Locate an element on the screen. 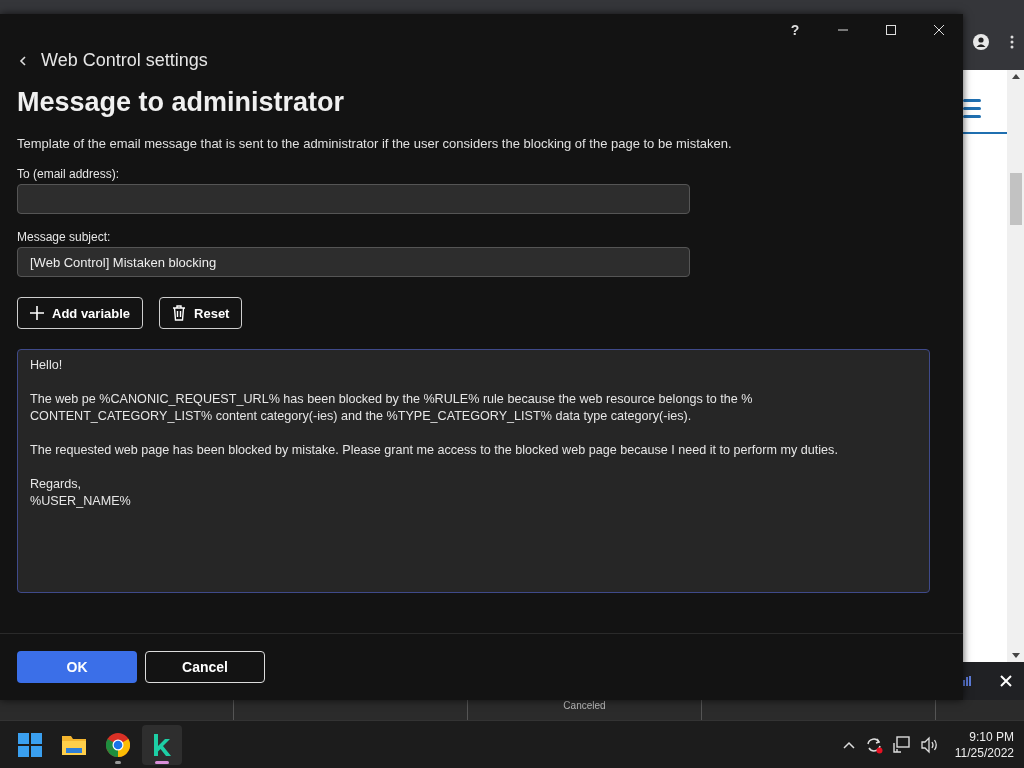  field-label: To (email address): is located at coordinates (68, 174).